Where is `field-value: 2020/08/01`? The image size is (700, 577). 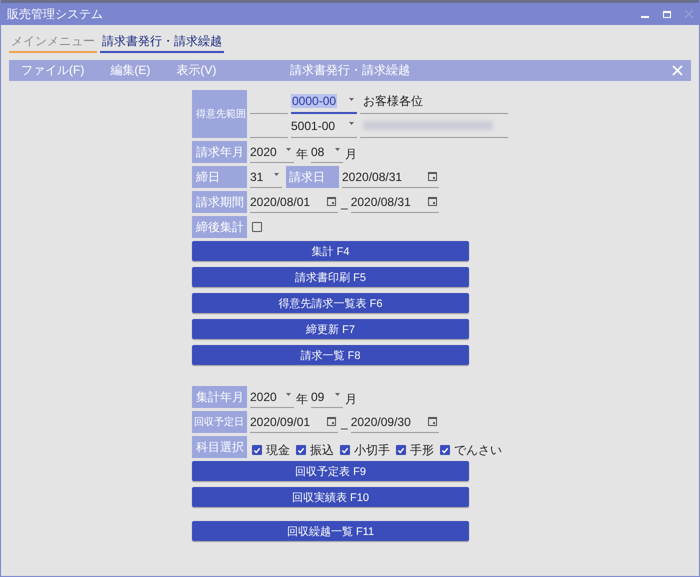
field-value: 2020/08/01 is located at coordinates (281, 201).